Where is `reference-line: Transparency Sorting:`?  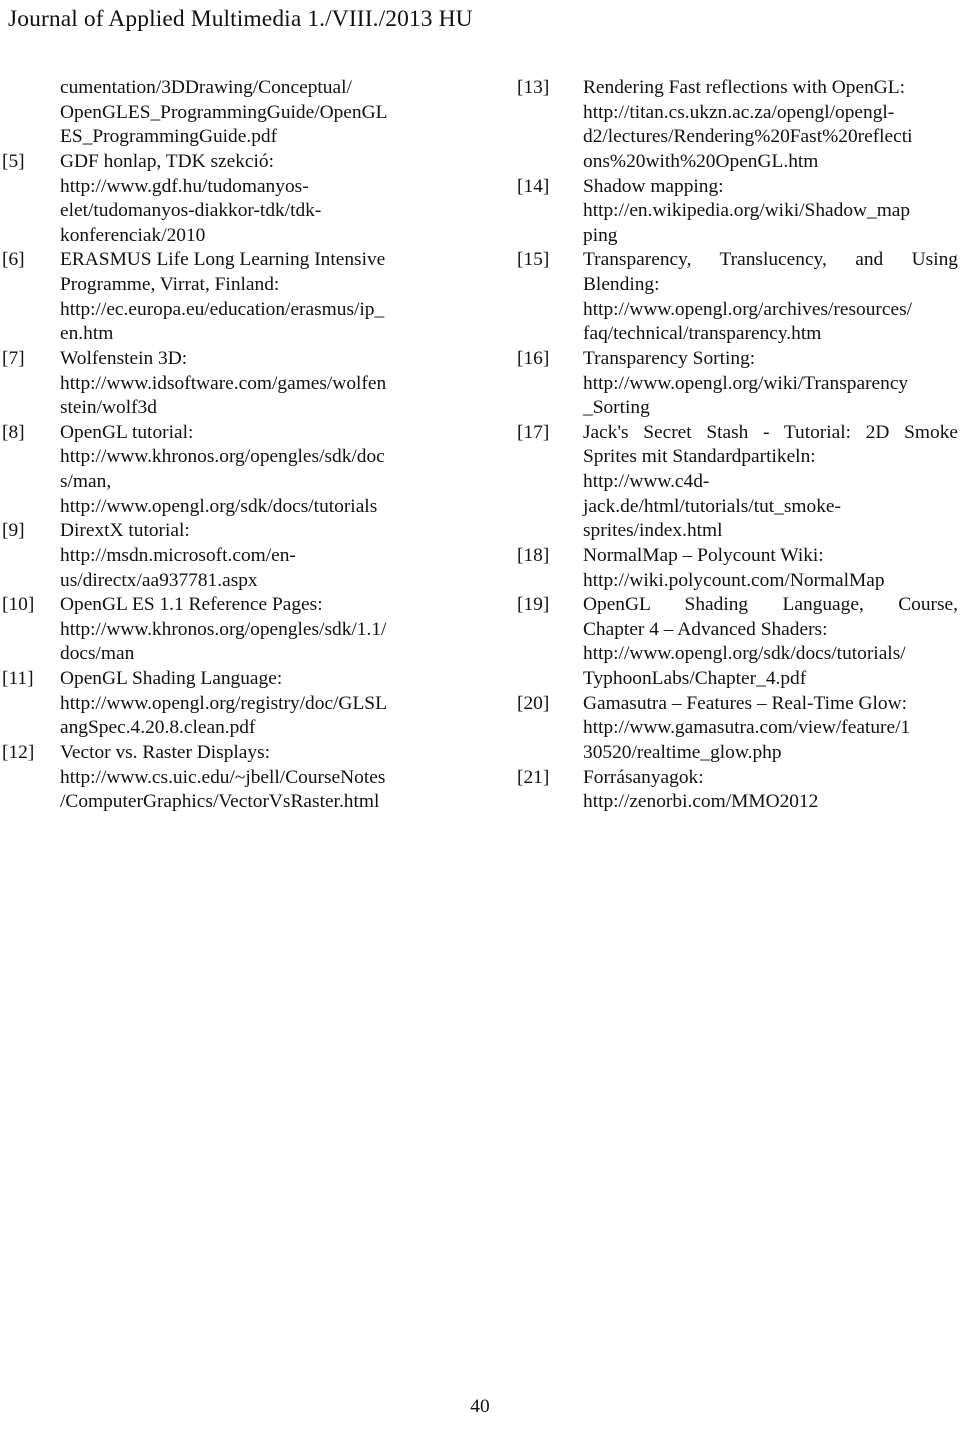 reference-line: Transparency Sorting: is located at coordinates (669, 358).